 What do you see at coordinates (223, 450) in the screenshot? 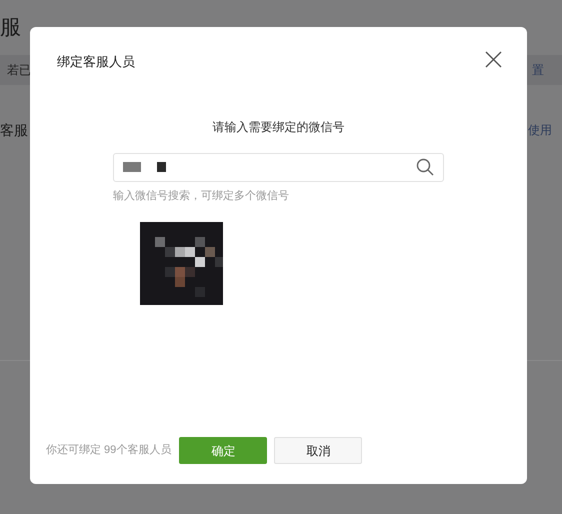
I see `confirm-button: 确定` at bounding box center [223, 450].